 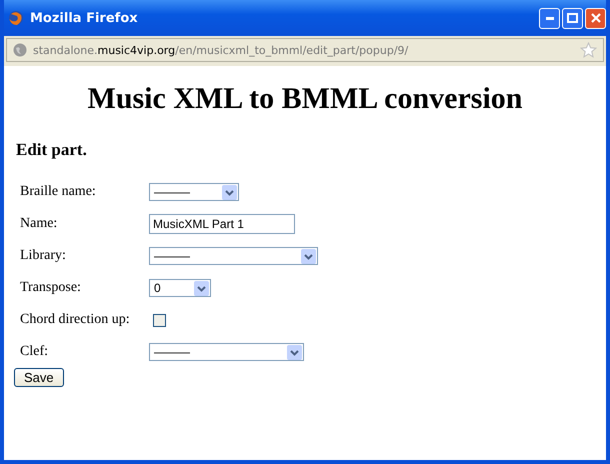 I want to click on maximize-icon, so click(x=572, y=18).